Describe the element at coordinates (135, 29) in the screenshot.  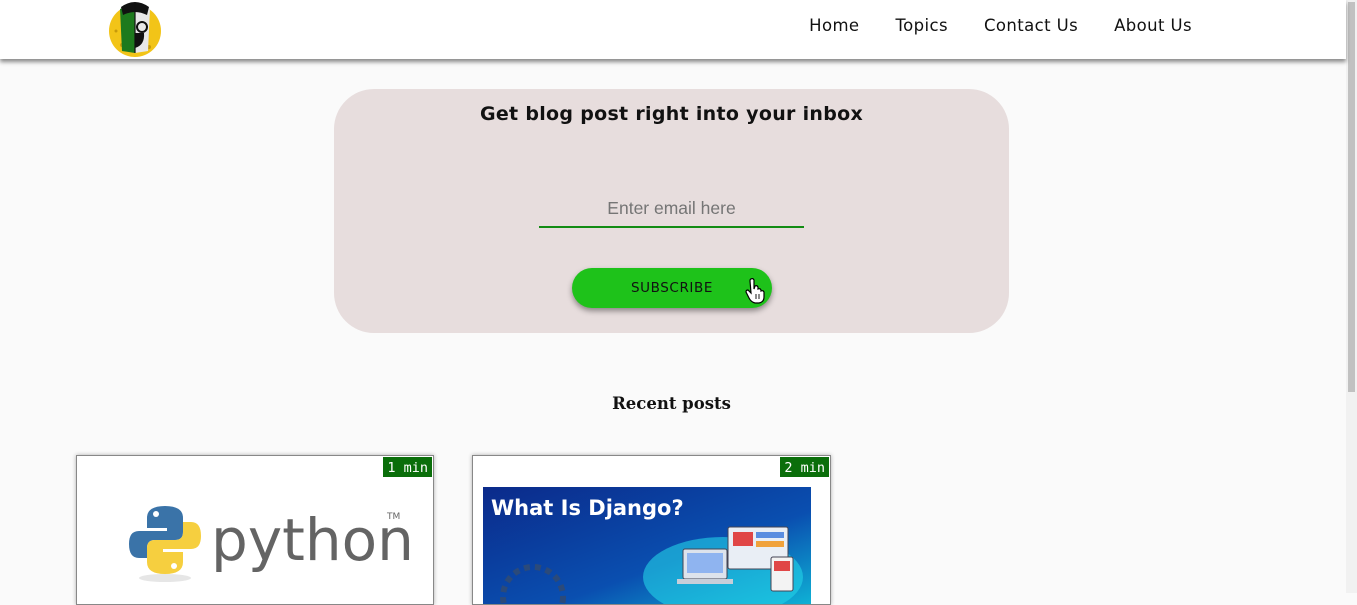
I see `avatar-logo-icon` at that location.